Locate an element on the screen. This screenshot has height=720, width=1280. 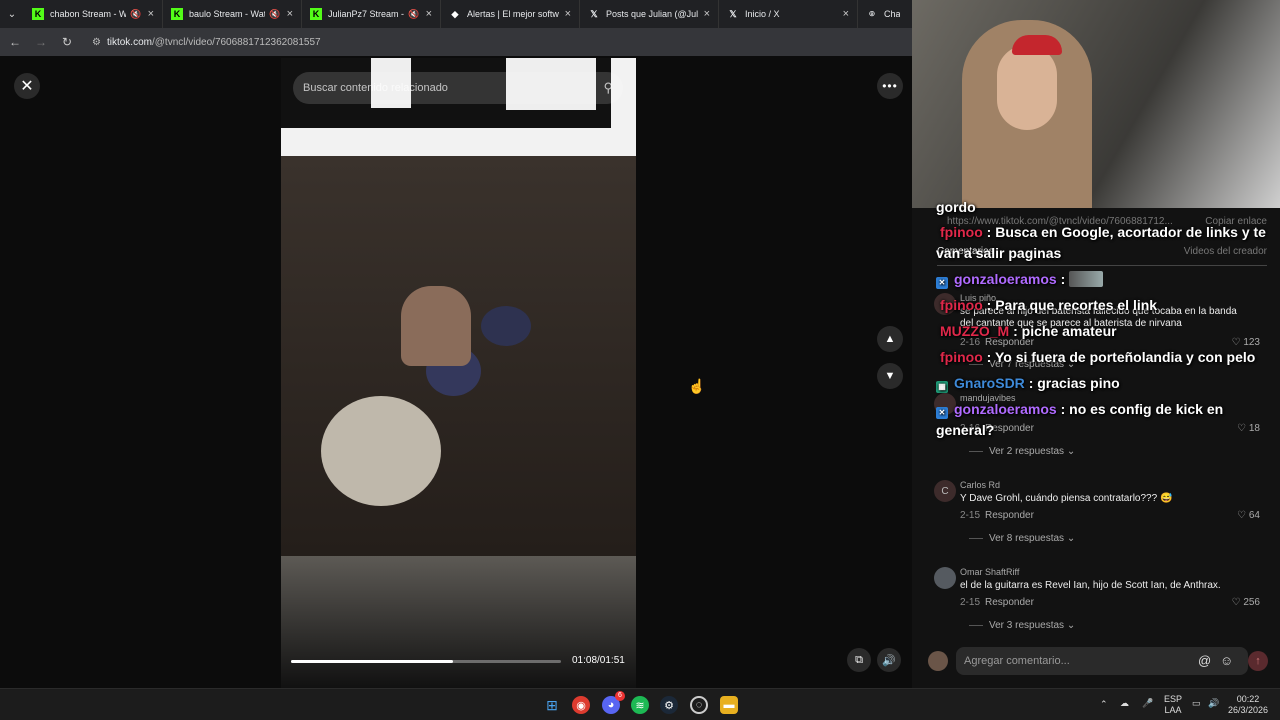
tab-title: Posts que Julian (@Julianp is located at coordinates (652, 14).